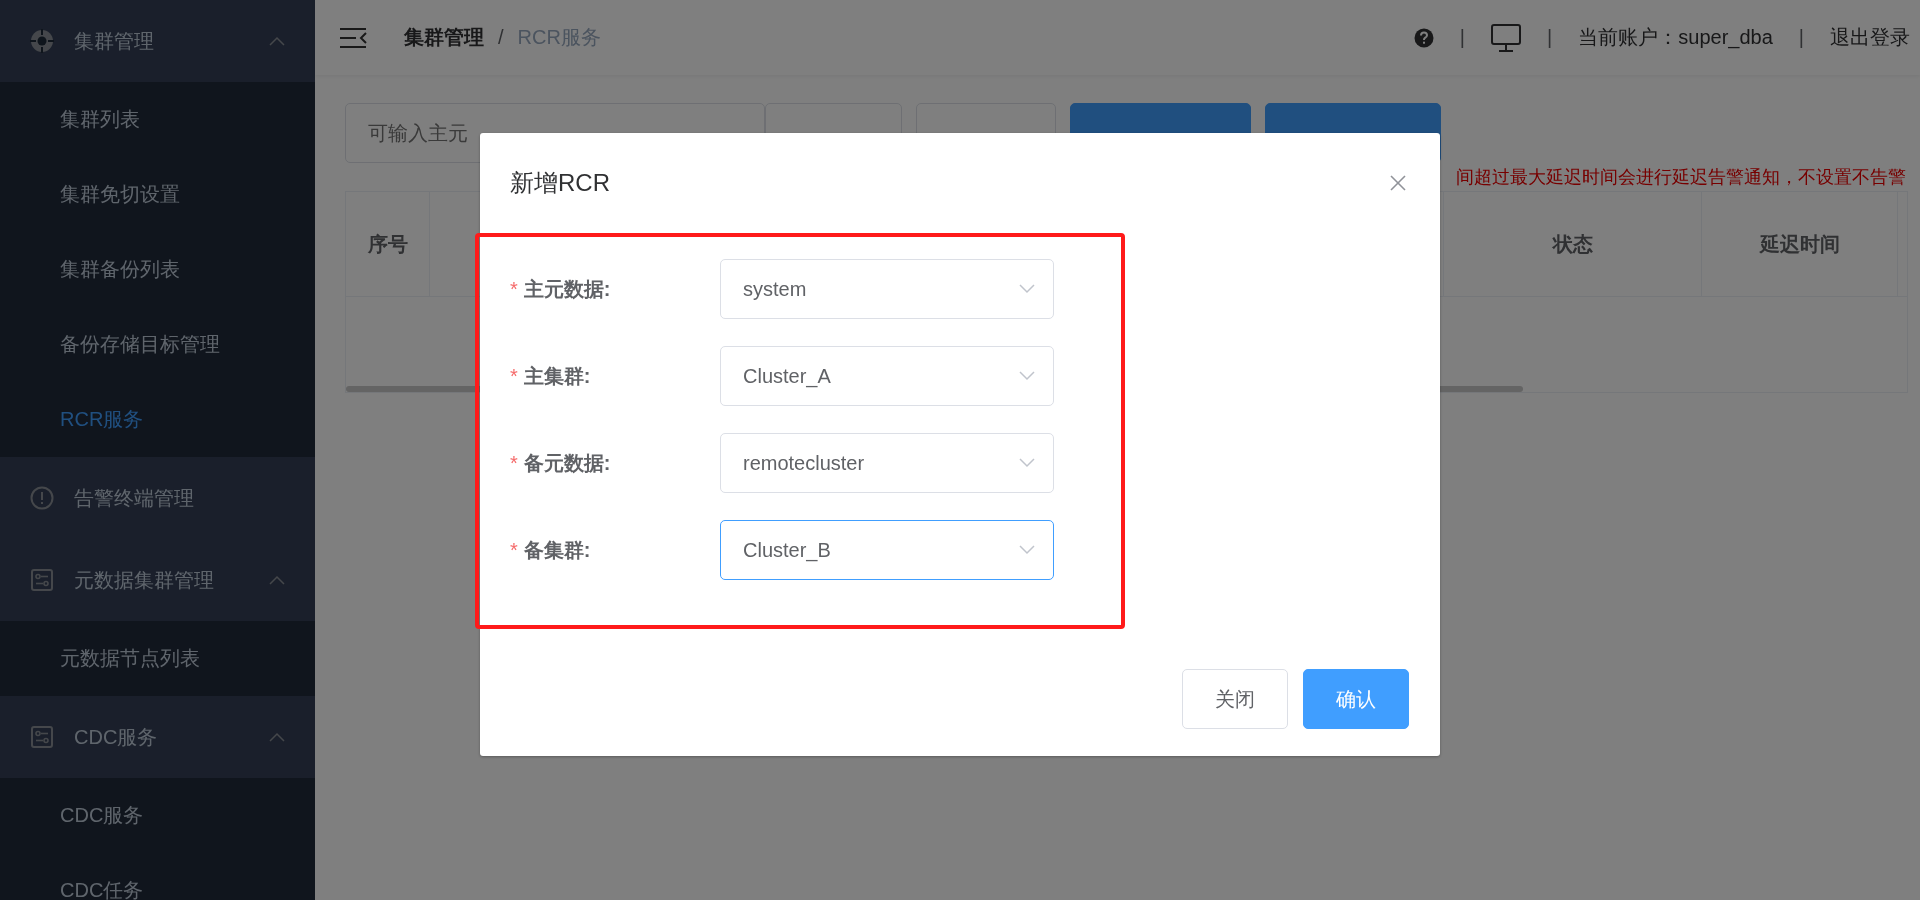 This screenshot has width=1920, height=900. Describe the element at coordinates (157, 119) in the screenshot. I see `sidebar-item: 集群列表` at that location.